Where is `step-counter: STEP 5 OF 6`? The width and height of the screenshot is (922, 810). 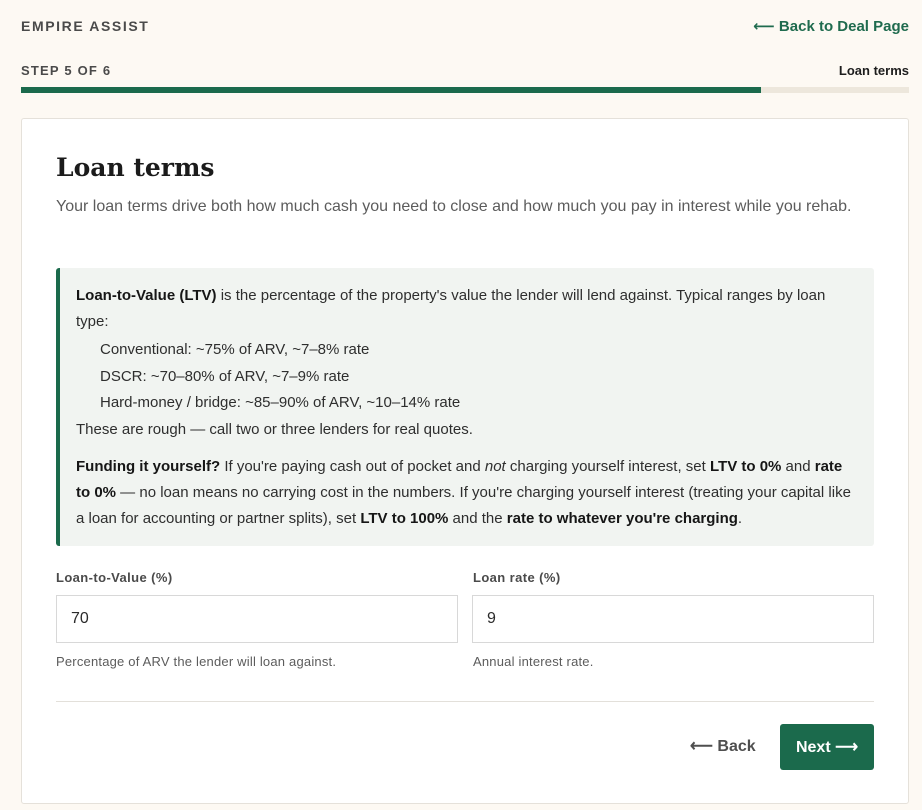
step-counter: STEP 5 OF 6 is located at coordinates (66, 70).